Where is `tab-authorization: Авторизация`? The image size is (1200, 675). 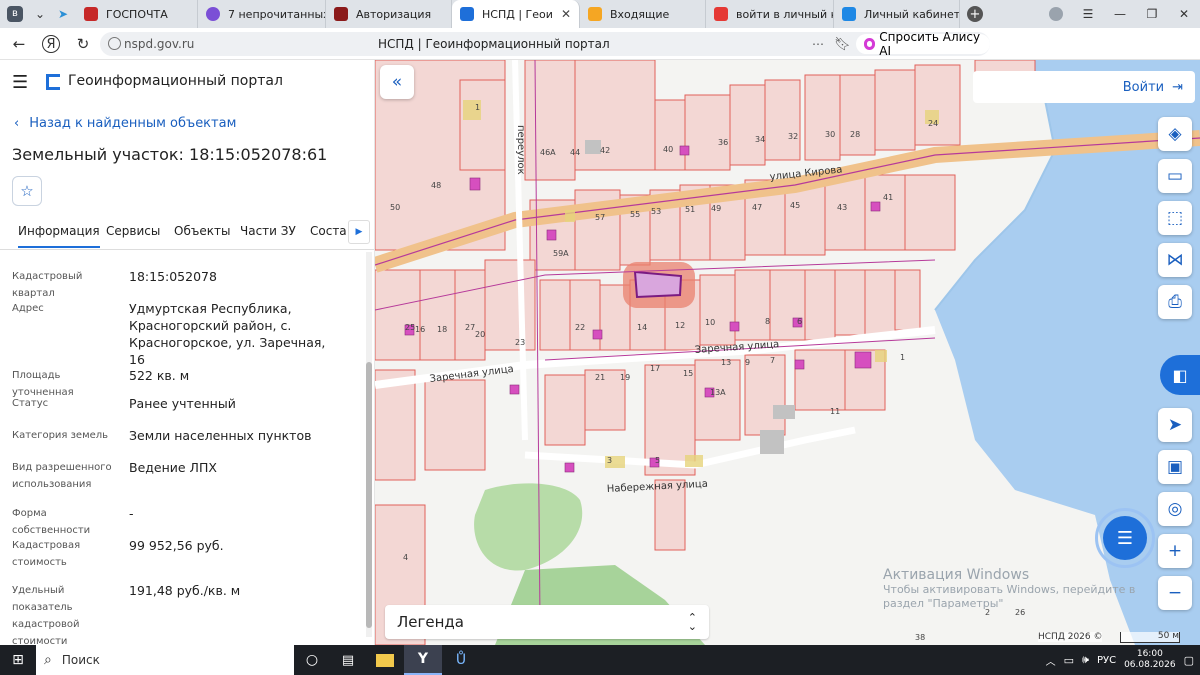 tab-authorization: Авторизация is located at coordinates (389, 14).